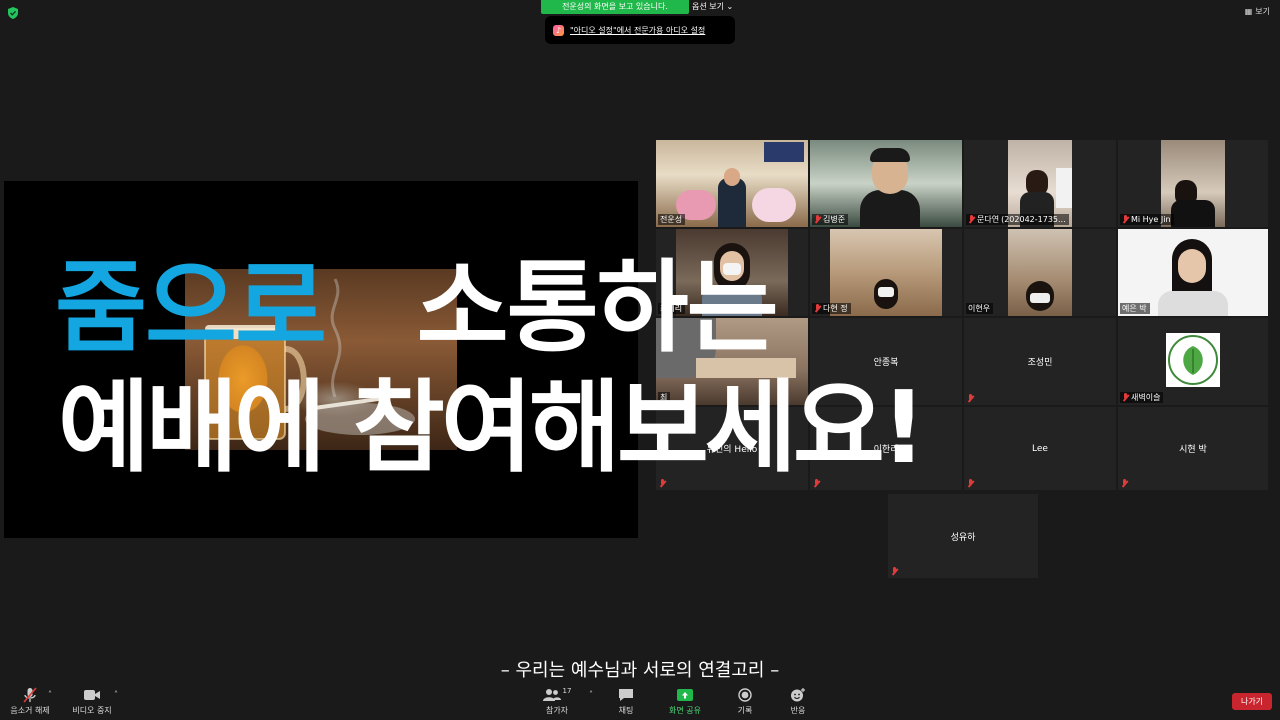  I want to click on headline-text: 소통하는, so click(597, 307).